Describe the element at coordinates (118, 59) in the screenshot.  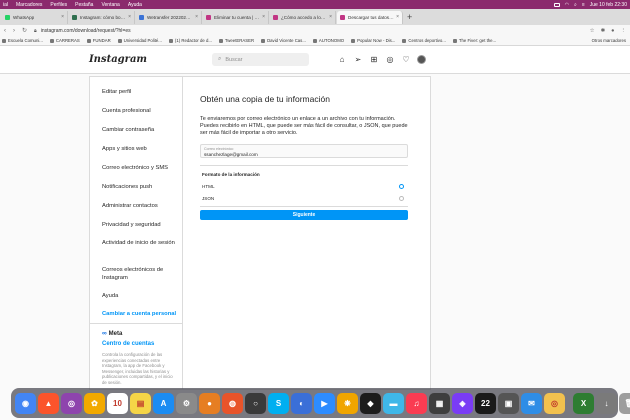
I see `instagram-logo: Instagram` at that location.